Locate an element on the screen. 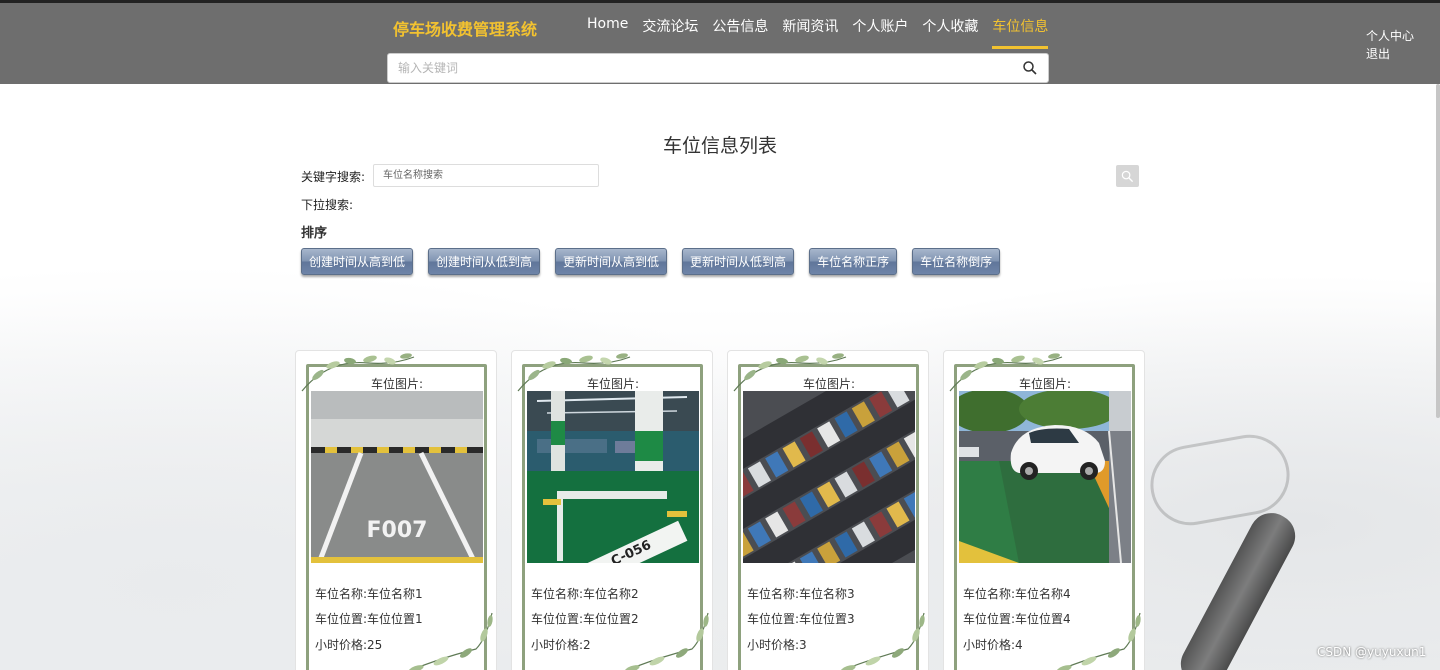 Image resolution: width=1440 pixels, height=670 pixels. nav-item-news: 新闻资讯 is located at coordinates (810, 32).